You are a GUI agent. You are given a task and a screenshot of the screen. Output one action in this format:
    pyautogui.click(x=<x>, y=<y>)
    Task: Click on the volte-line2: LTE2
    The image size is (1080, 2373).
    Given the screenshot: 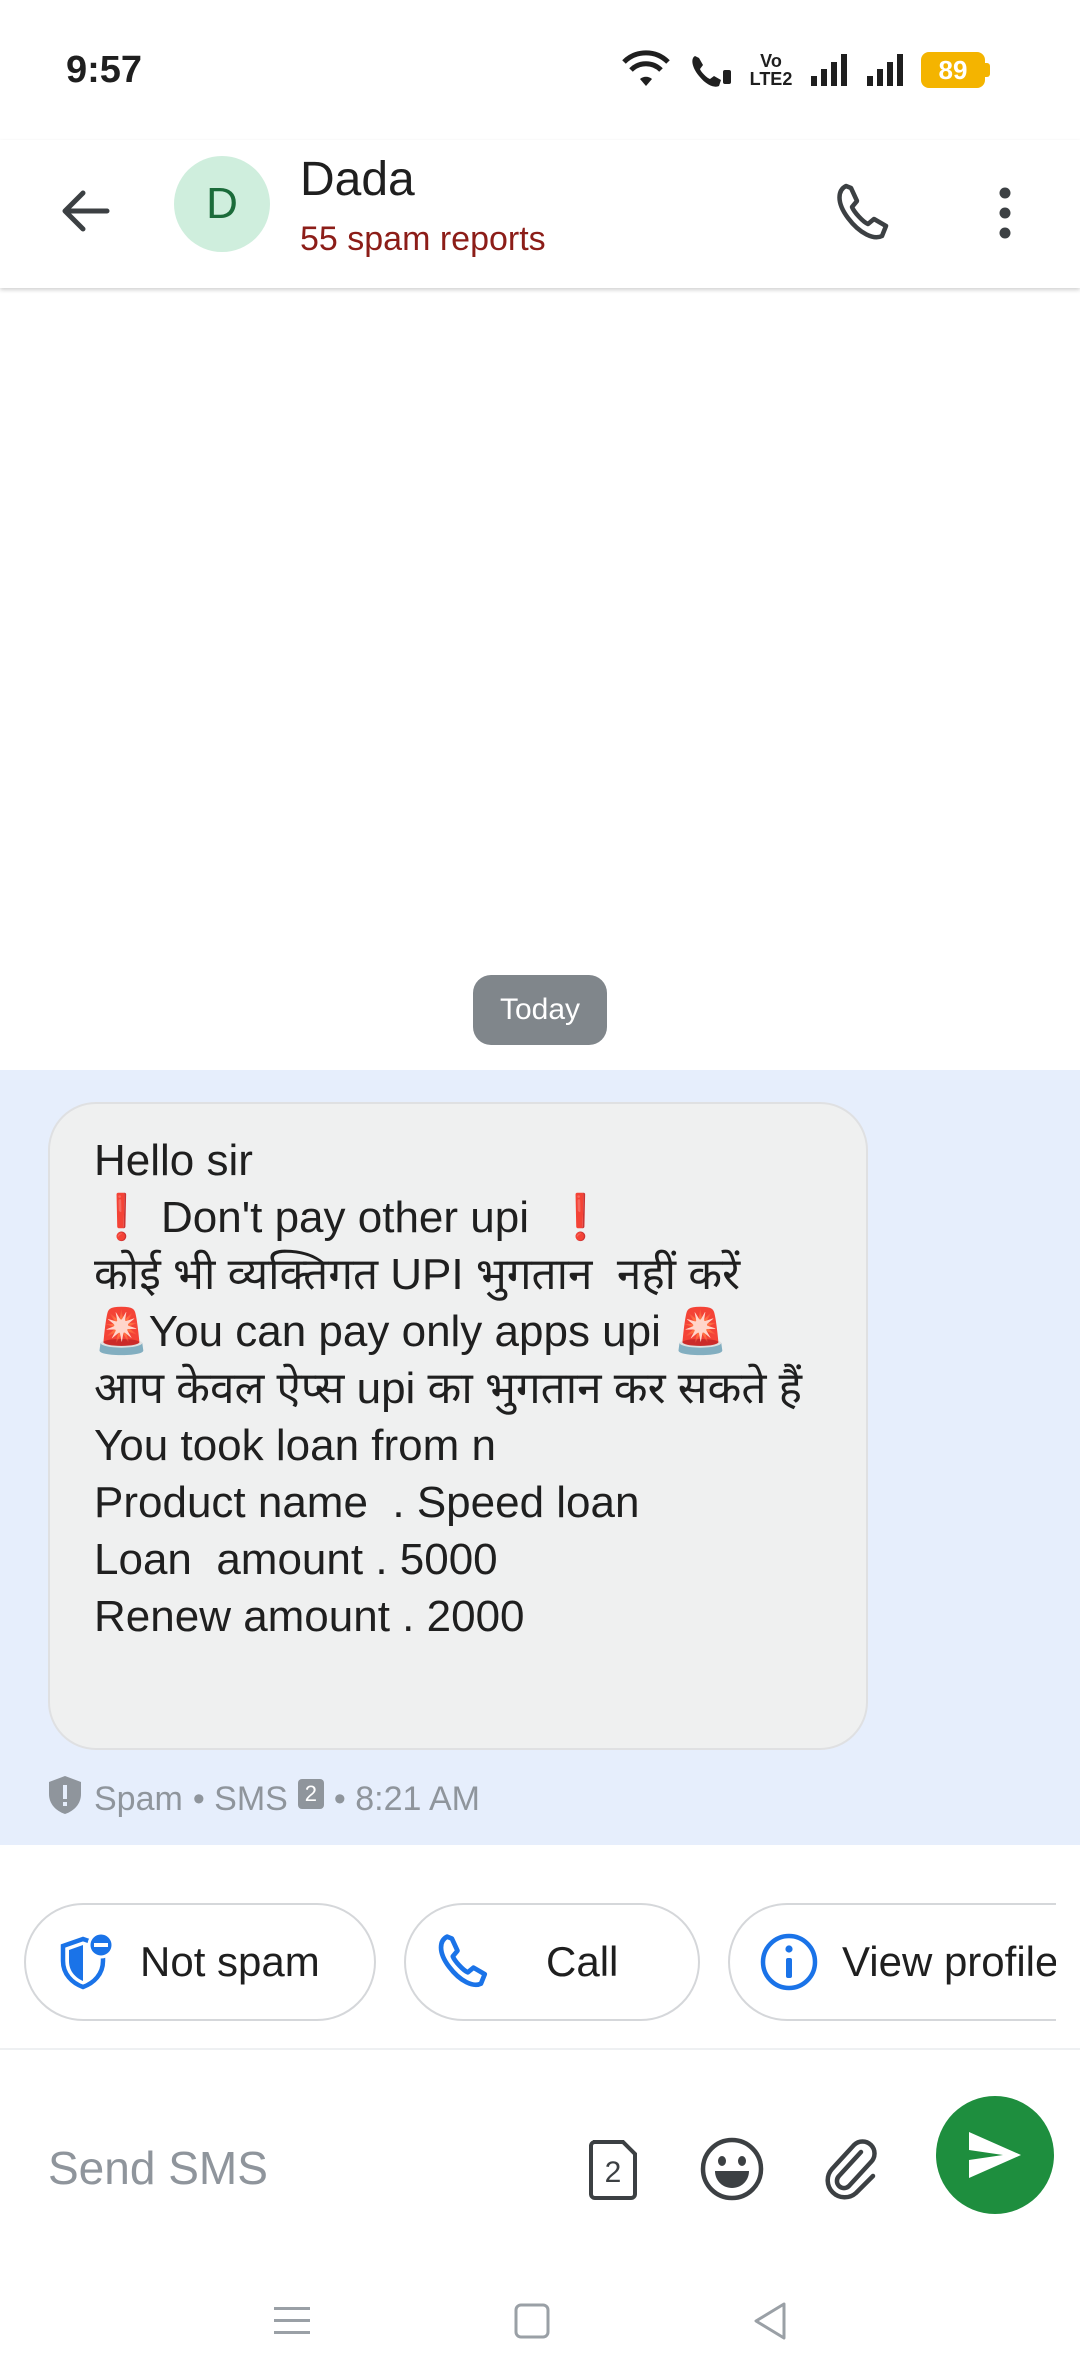 What is the action you would take?
    pyautogui.click(x=771, y=79)
    